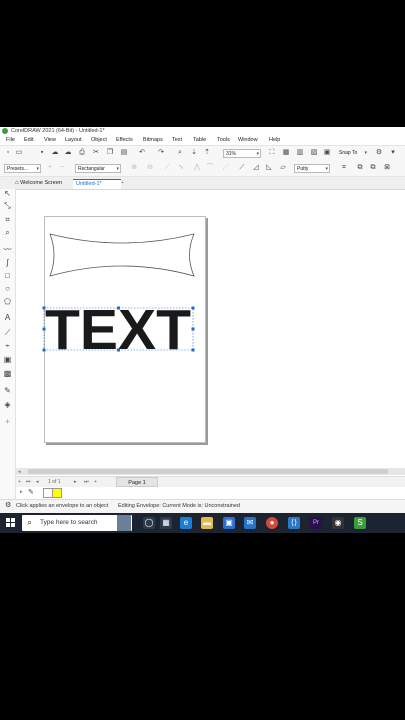 The image size is (405, 720). Describe the element at coordinates (37, 482) in the screenshot. I see `previous-page-icon: ◂` at that location.